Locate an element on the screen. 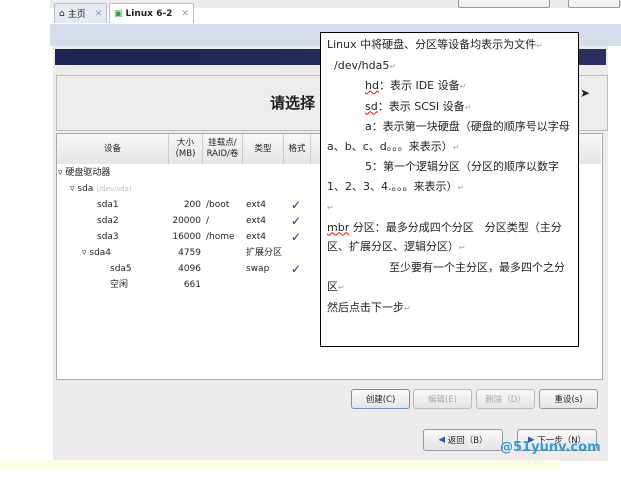  create-button: 创建(C) is located at coordinates (380, 399).